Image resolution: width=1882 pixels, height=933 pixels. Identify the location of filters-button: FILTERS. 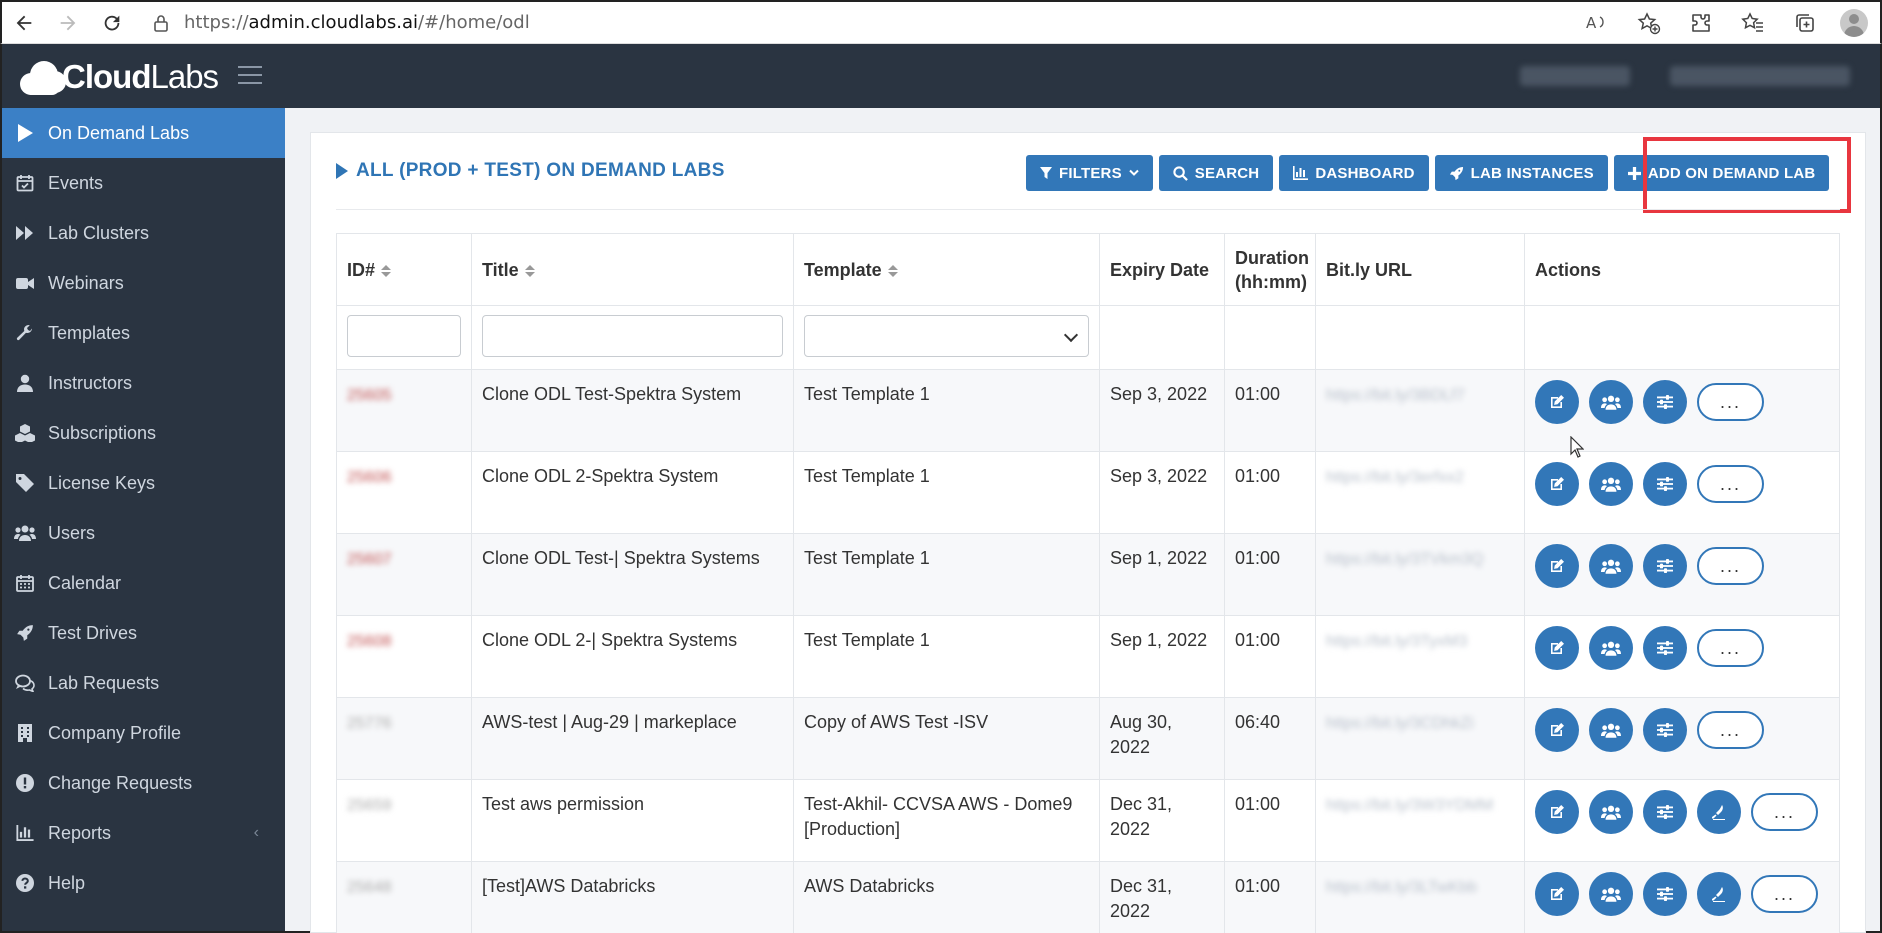
(1089, 173).